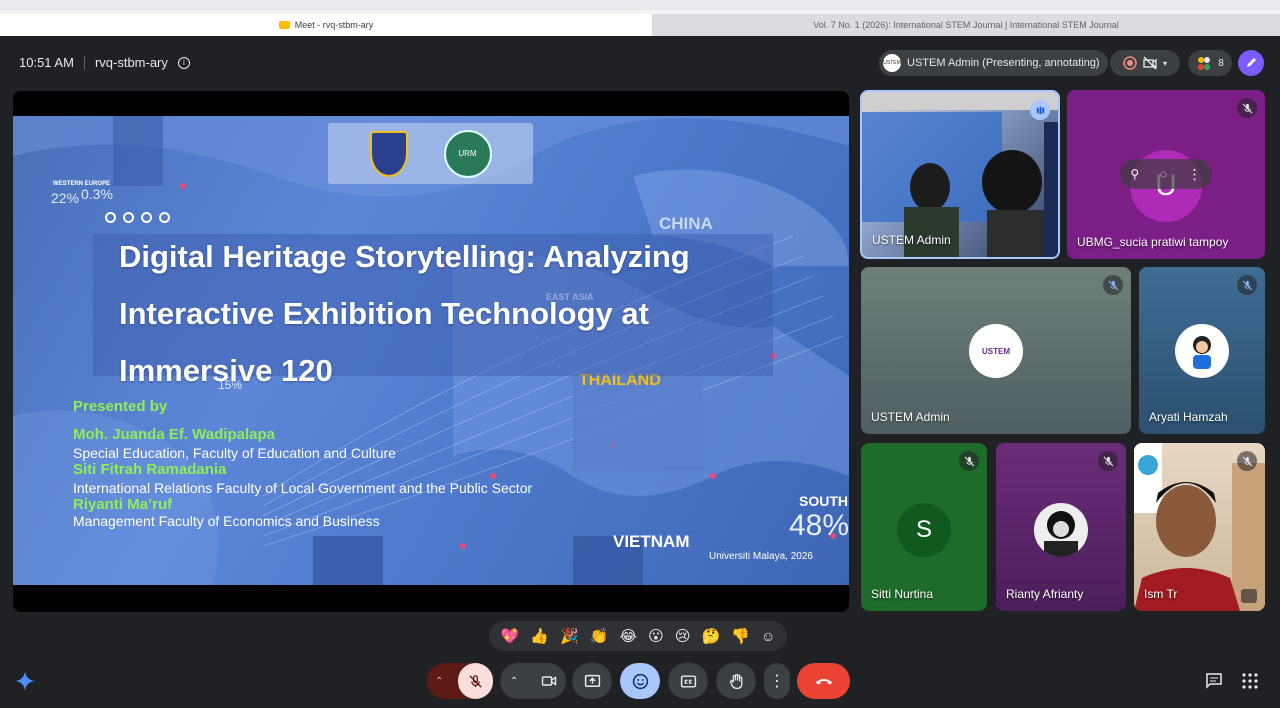  I want to click on author-name: Moh. Juanda Ef. Wadipalapa, so click(174, 434).